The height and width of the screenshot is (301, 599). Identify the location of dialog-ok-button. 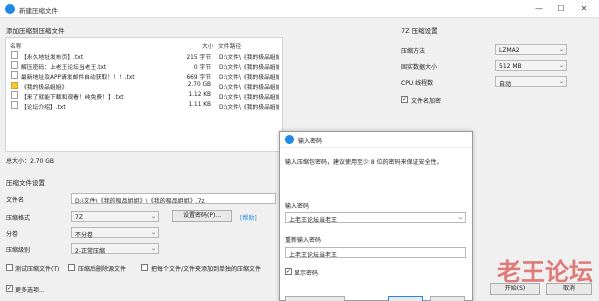
(315, 298).